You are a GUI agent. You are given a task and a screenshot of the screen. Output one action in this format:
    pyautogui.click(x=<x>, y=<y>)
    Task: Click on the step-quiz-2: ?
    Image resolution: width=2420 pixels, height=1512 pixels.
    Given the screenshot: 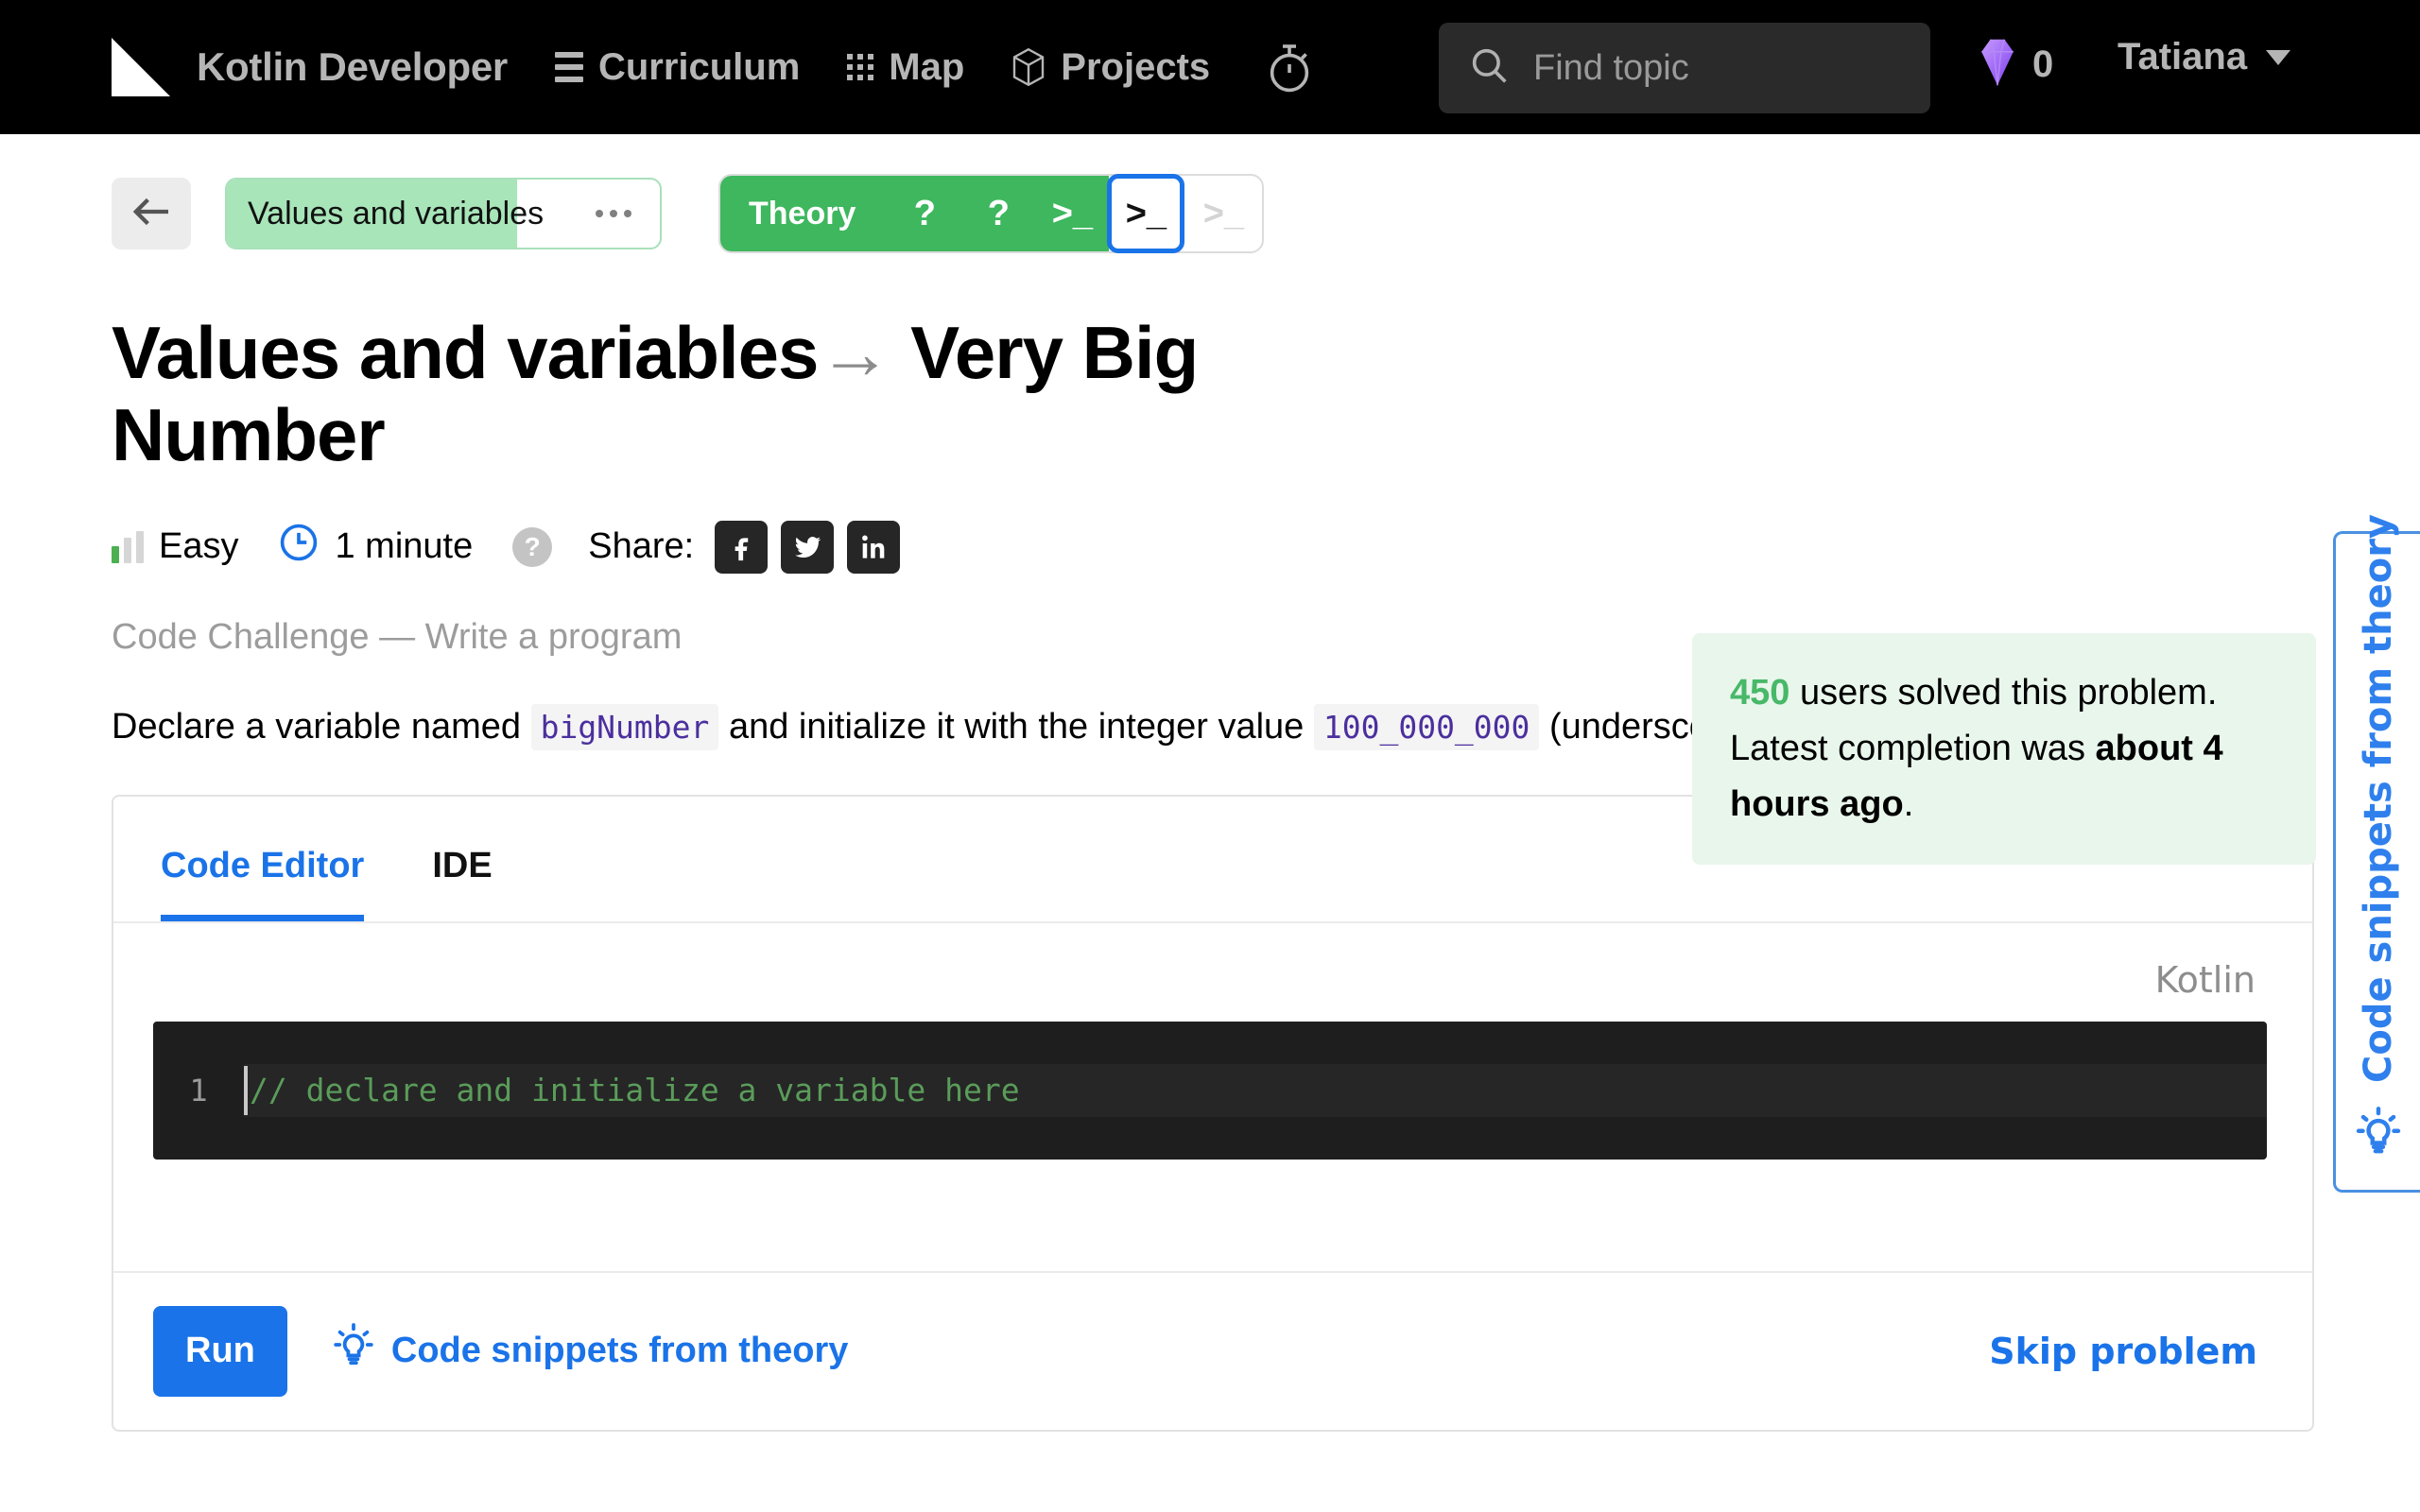 What is the action you would take?
    pyautogui.click(x=998, y=214)
    